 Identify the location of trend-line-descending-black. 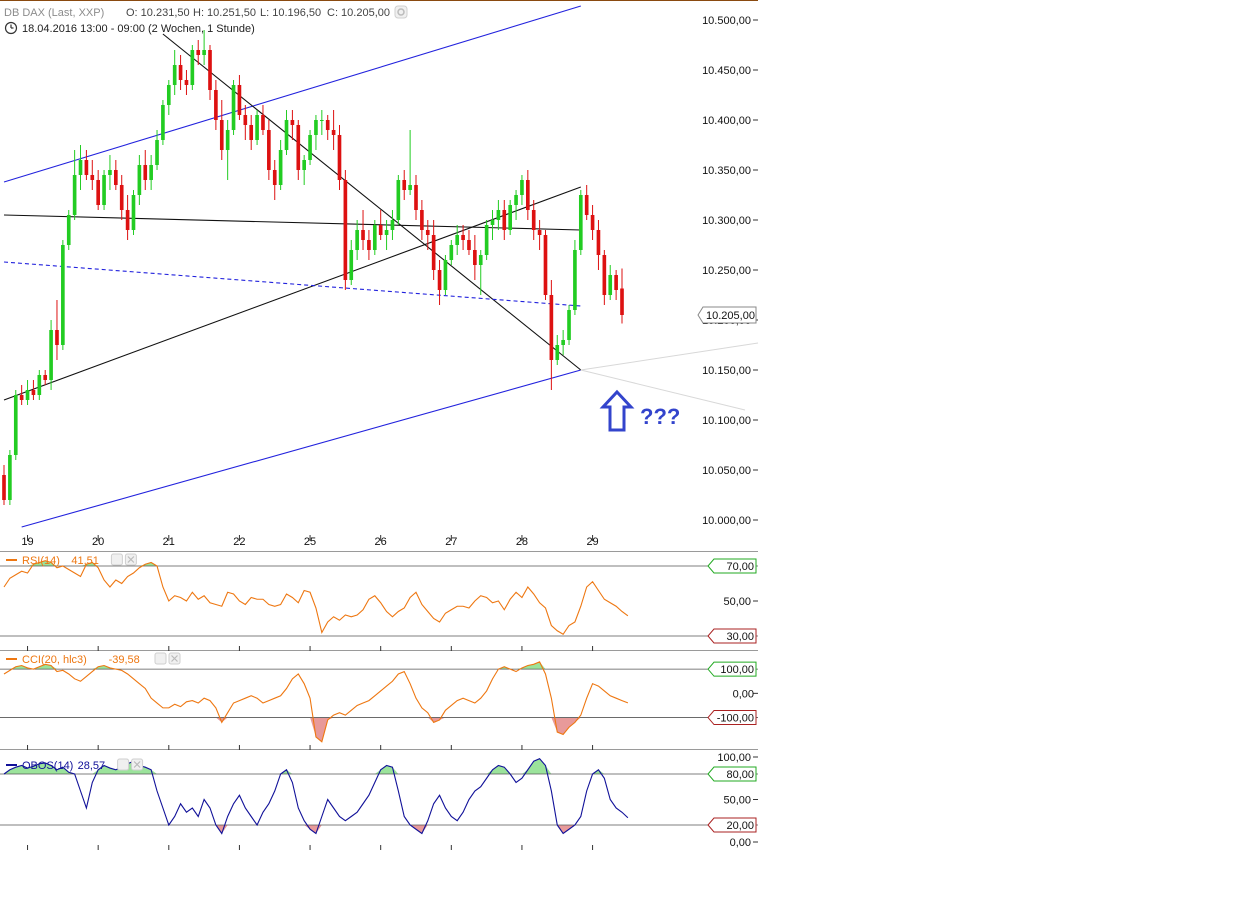
(372, 202).